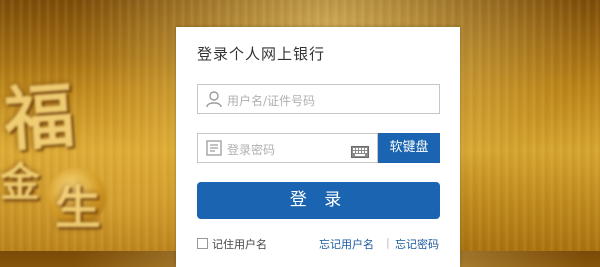 The image size is (600, 267). What do you see at coordinates (318, 99) in the screenshot?
I see `username-input: 用户名/证件号码` at bounding box center [318, 99].